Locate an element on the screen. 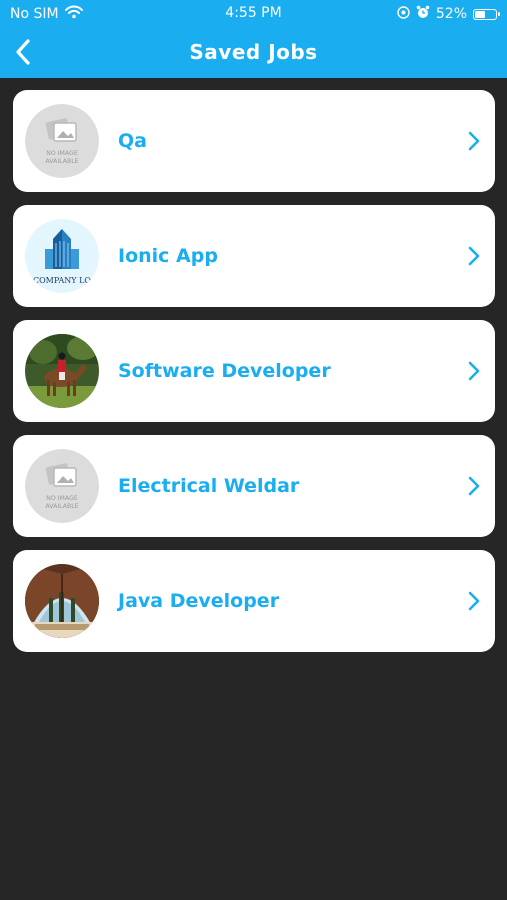 This screenshot has height=900, width=507. job-card-electrical-weldar: NO IMAGE AVAILABLE Electrical Weldar is located at coordinates (254, 486).